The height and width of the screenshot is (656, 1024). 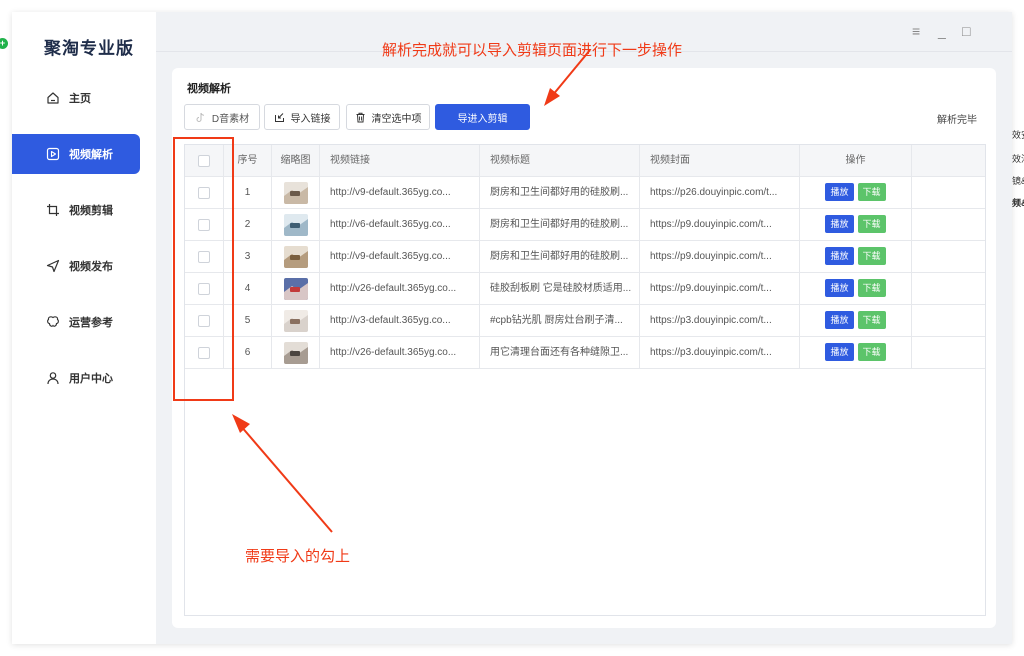 What do you see at coordinates (966, 31) in the screenshot?
I see `maximize-icon: □` at bounding box center [966, 31].